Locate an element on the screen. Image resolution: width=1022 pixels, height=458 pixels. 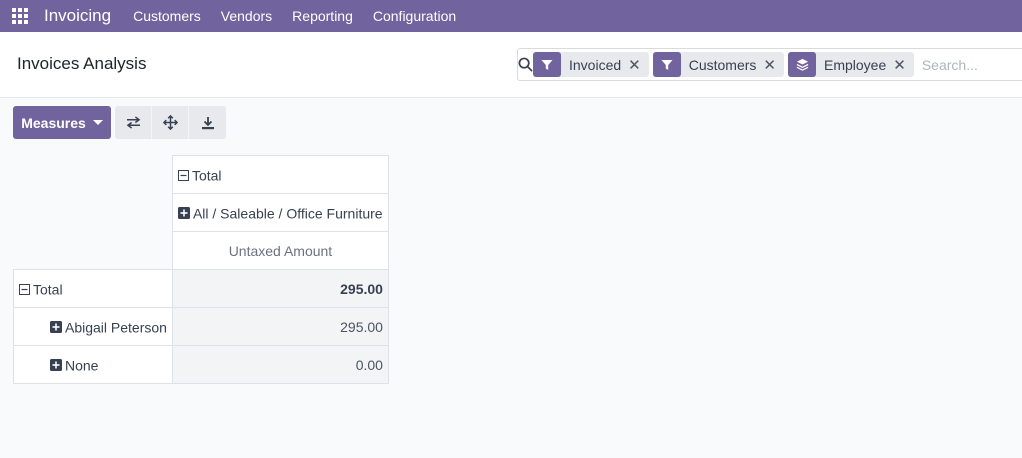
flip-axis-button is located at coordinates (133, 122).